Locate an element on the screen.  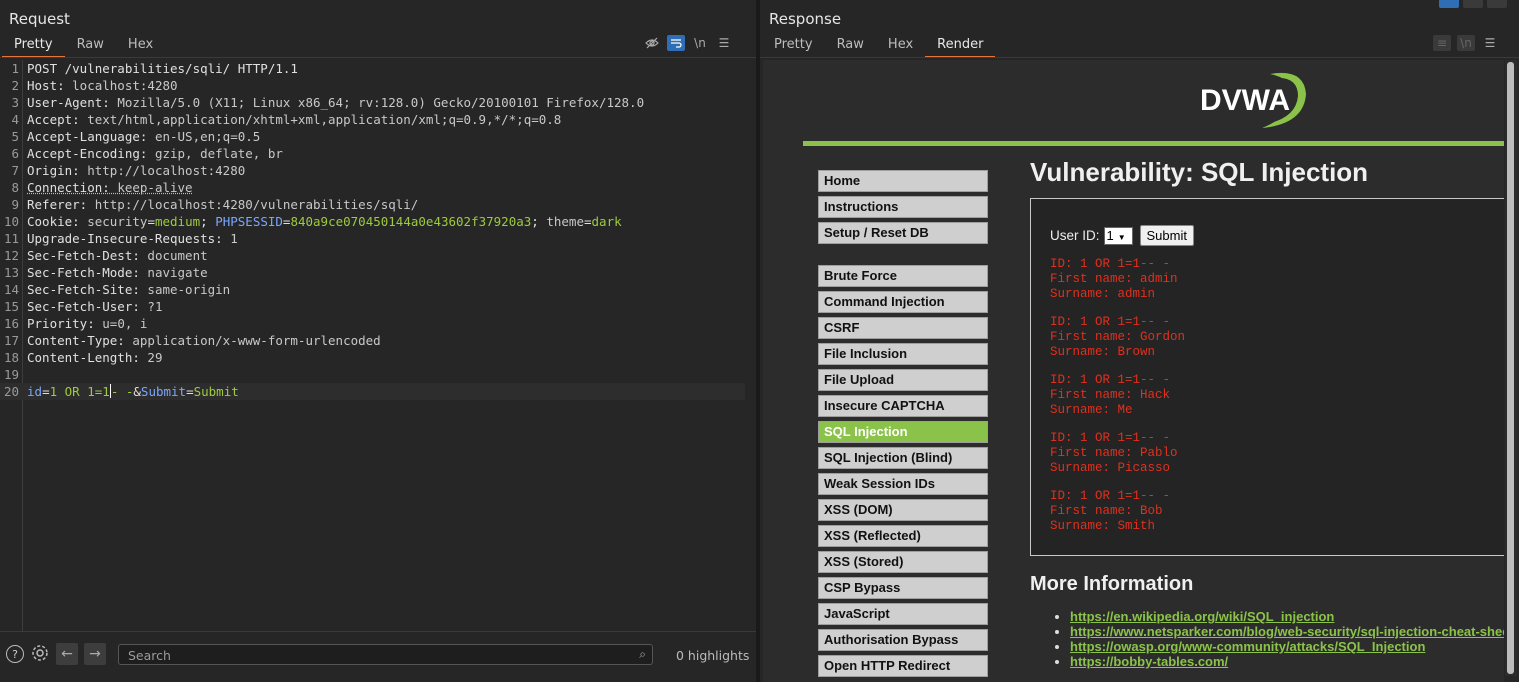
menu-item-open-http-redirect: Open HTTP Redirect is located at coordinates (903, 666).